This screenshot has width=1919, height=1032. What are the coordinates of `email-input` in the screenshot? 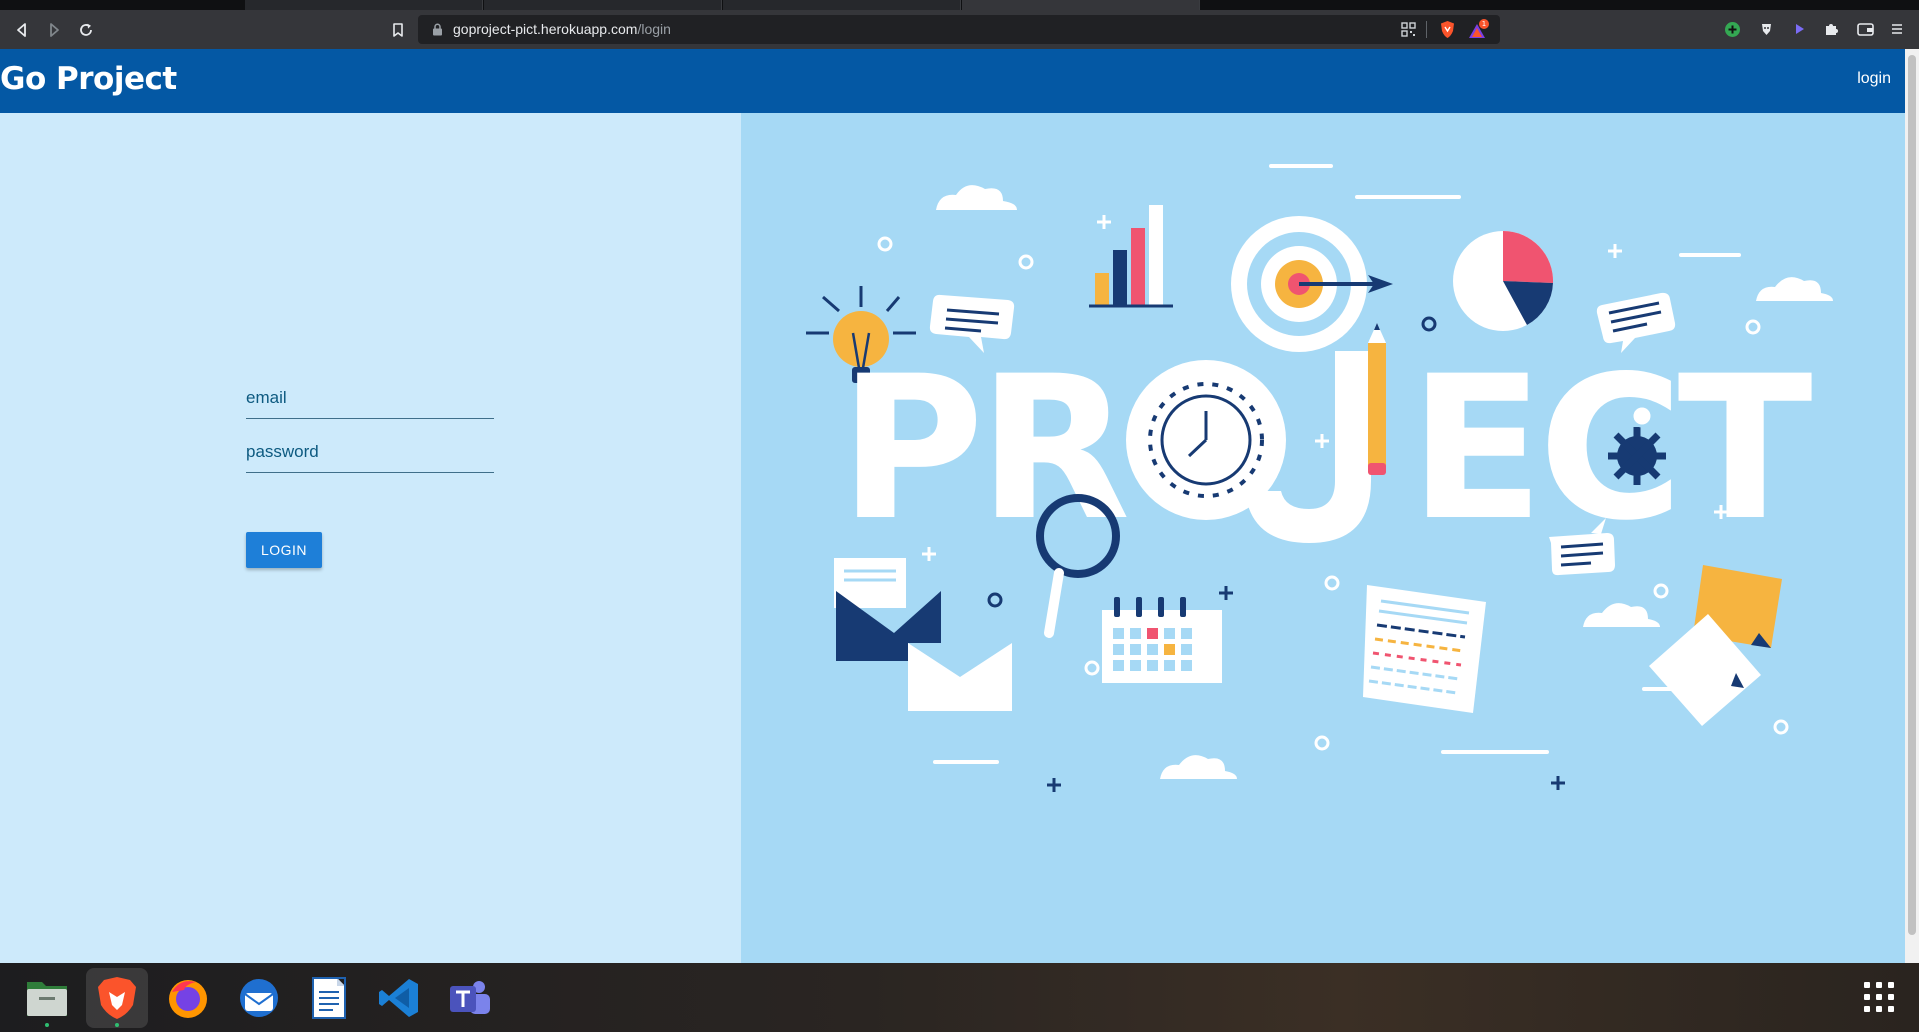 It's located at (370, 398).